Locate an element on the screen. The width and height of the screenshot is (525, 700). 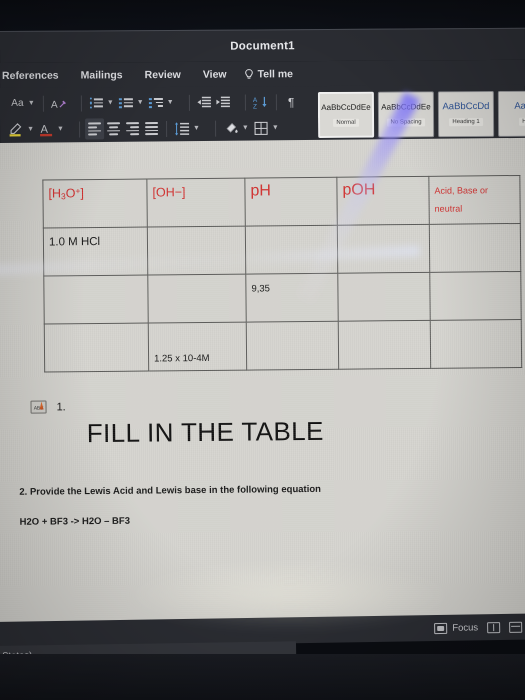
increase-indent-icon is located at coordinates (223, 102).